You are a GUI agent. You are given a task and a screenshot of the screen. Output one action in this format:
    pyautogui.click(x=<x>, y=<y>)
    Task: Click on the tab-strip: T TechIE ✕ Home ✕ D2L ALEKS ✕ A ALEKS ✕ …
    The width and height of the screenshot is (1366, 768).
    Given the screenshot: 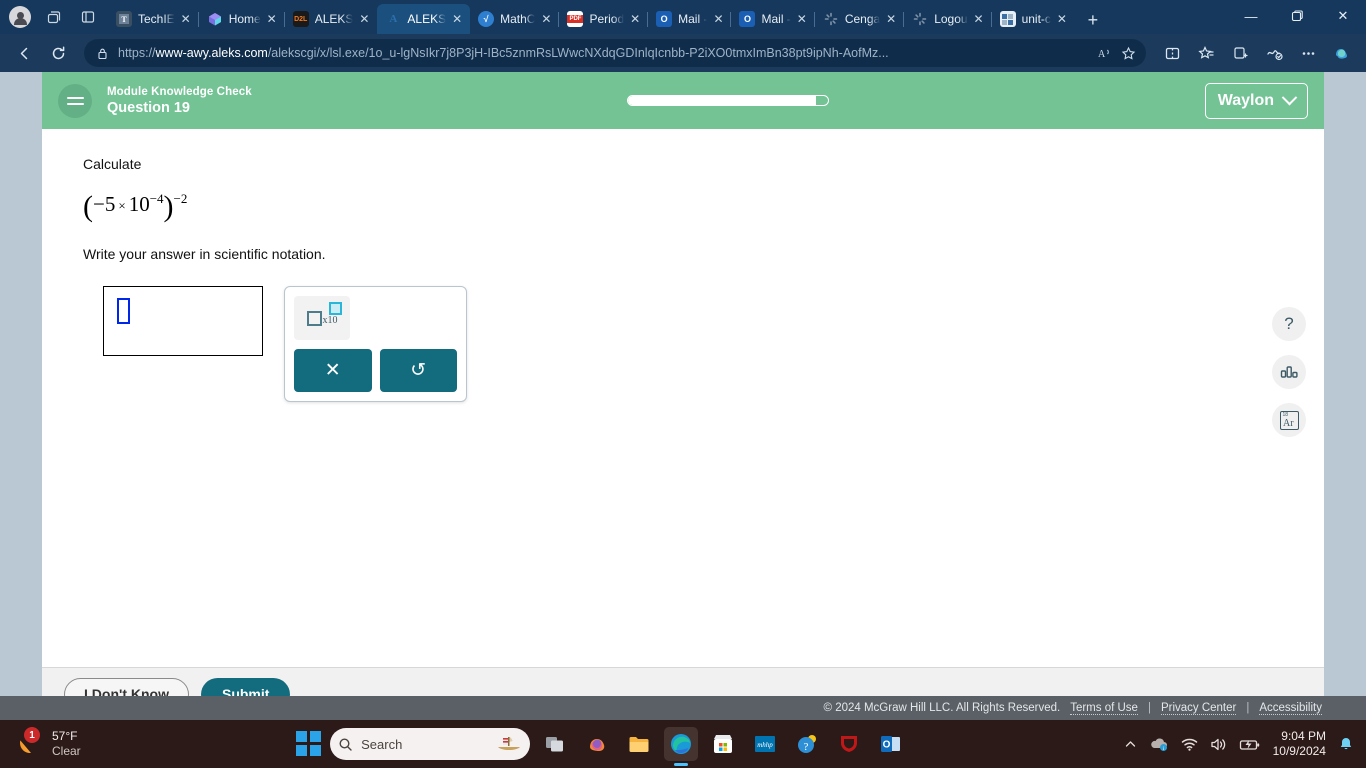 What is the action you would take?
    pyautogui.click(x=683, y=17)
    